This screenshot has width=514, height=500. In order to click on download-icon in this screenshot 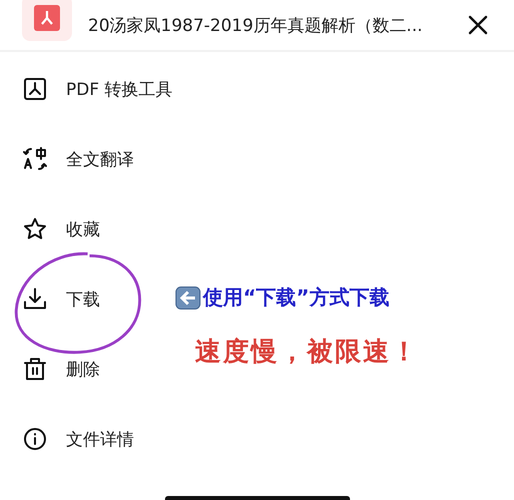, I will do `click(35, 299)`.